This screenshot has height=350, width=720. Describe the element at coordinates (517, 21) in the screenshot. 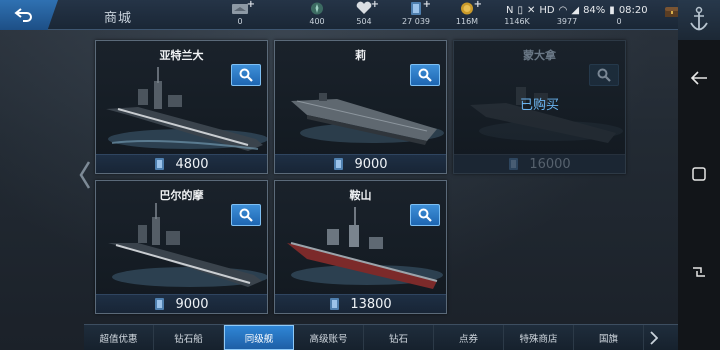

I see `resource-value: 1146K` at that location.